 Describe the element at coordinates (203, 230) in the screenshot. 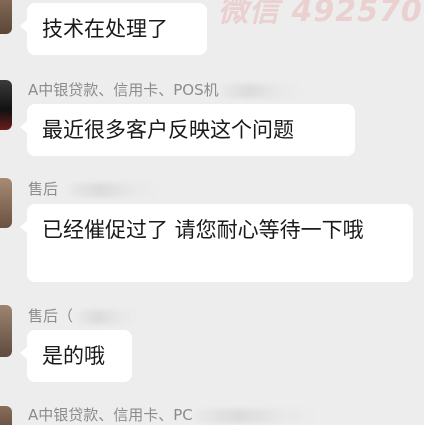

I see `message-text: 已经催促过了 请您耐心等待一下哦` at that location.